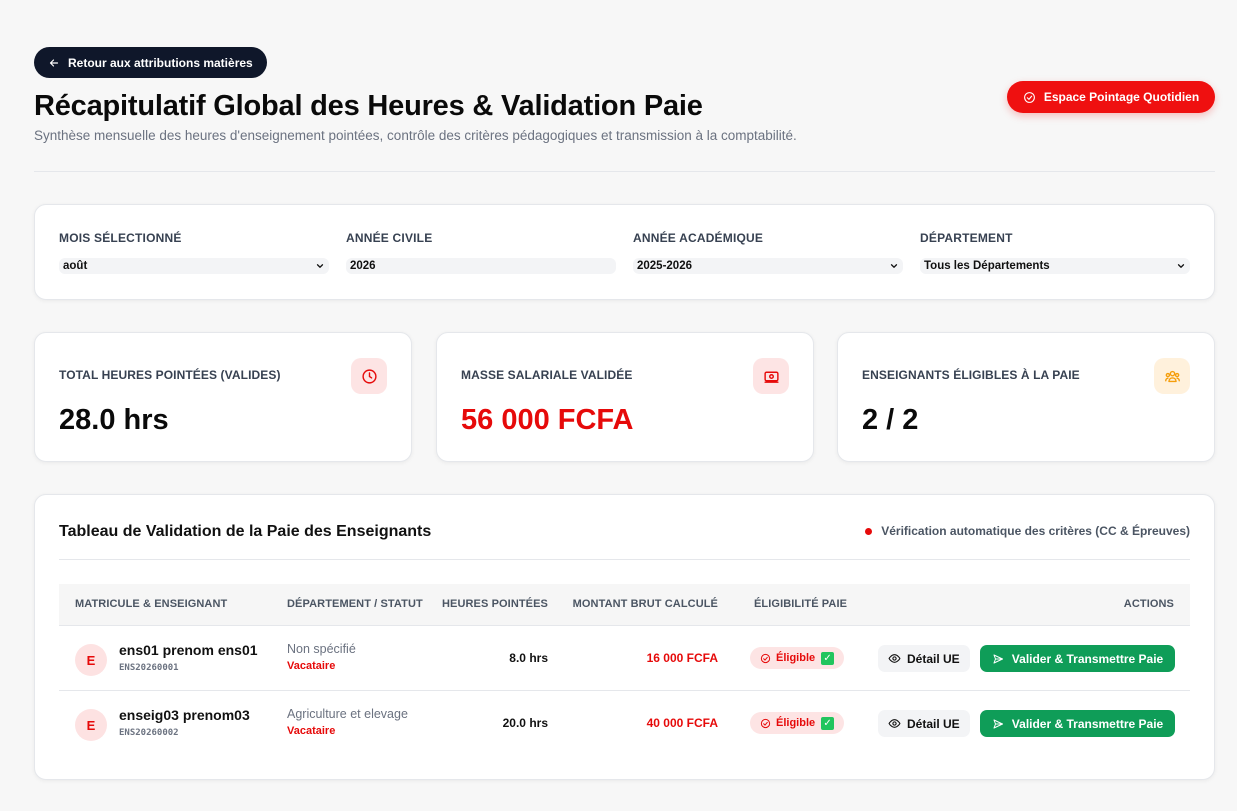 The height and width of the screenshot is (811, 1237). I want to click on teacher-matricule: ENS20260002, so click(149, 733).